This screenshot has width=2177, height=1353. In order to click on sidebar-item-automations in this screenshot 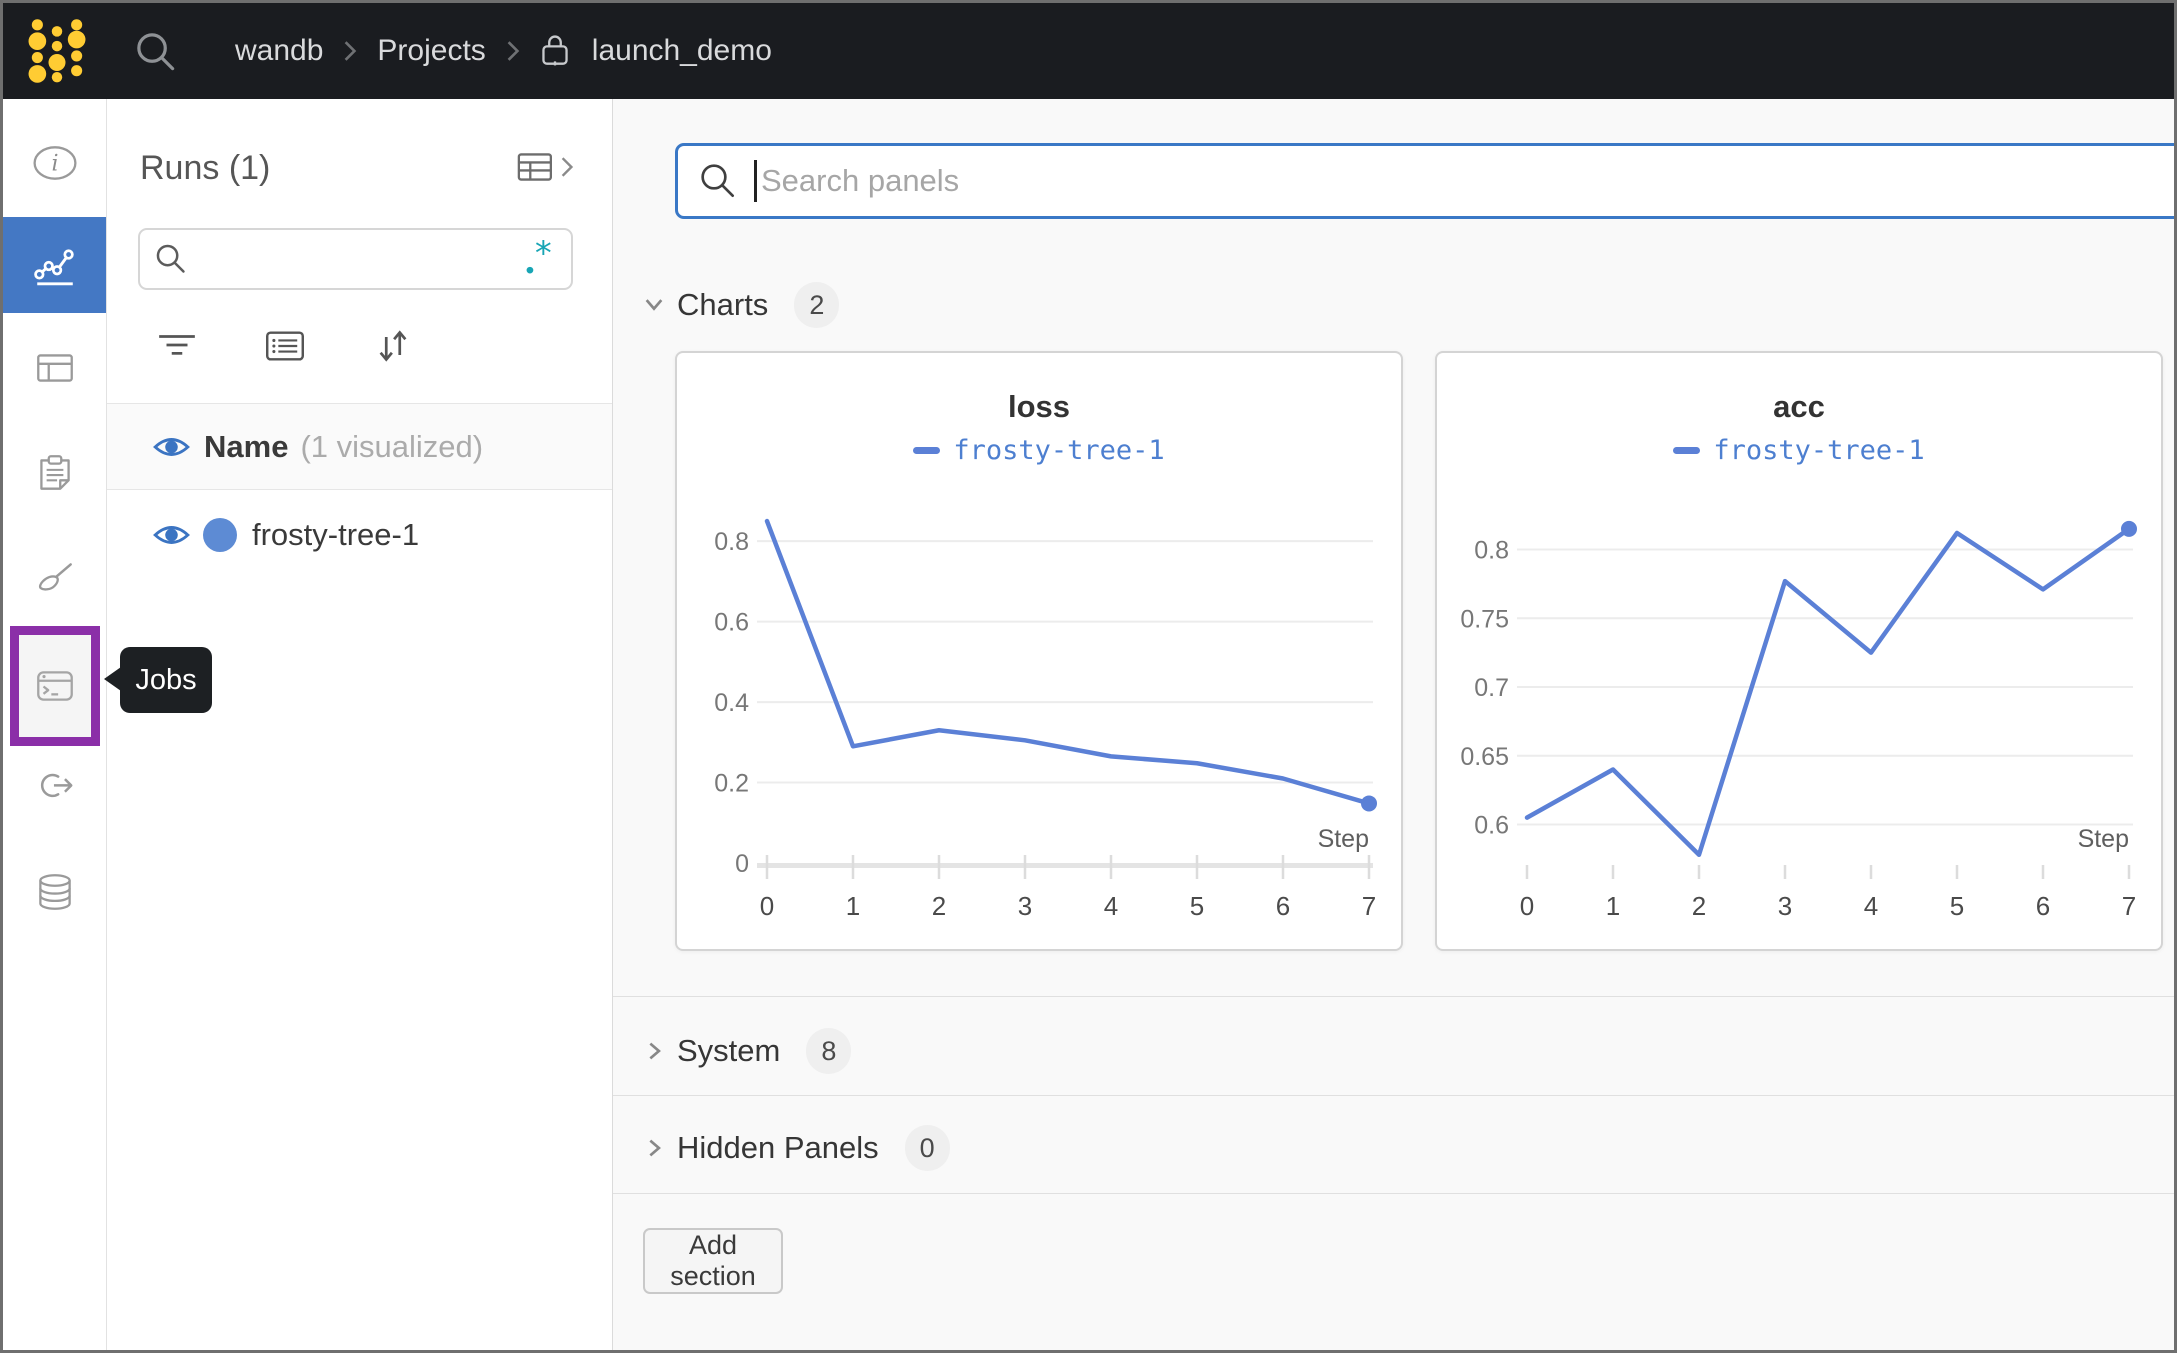, I will do `click(54, 787)`.